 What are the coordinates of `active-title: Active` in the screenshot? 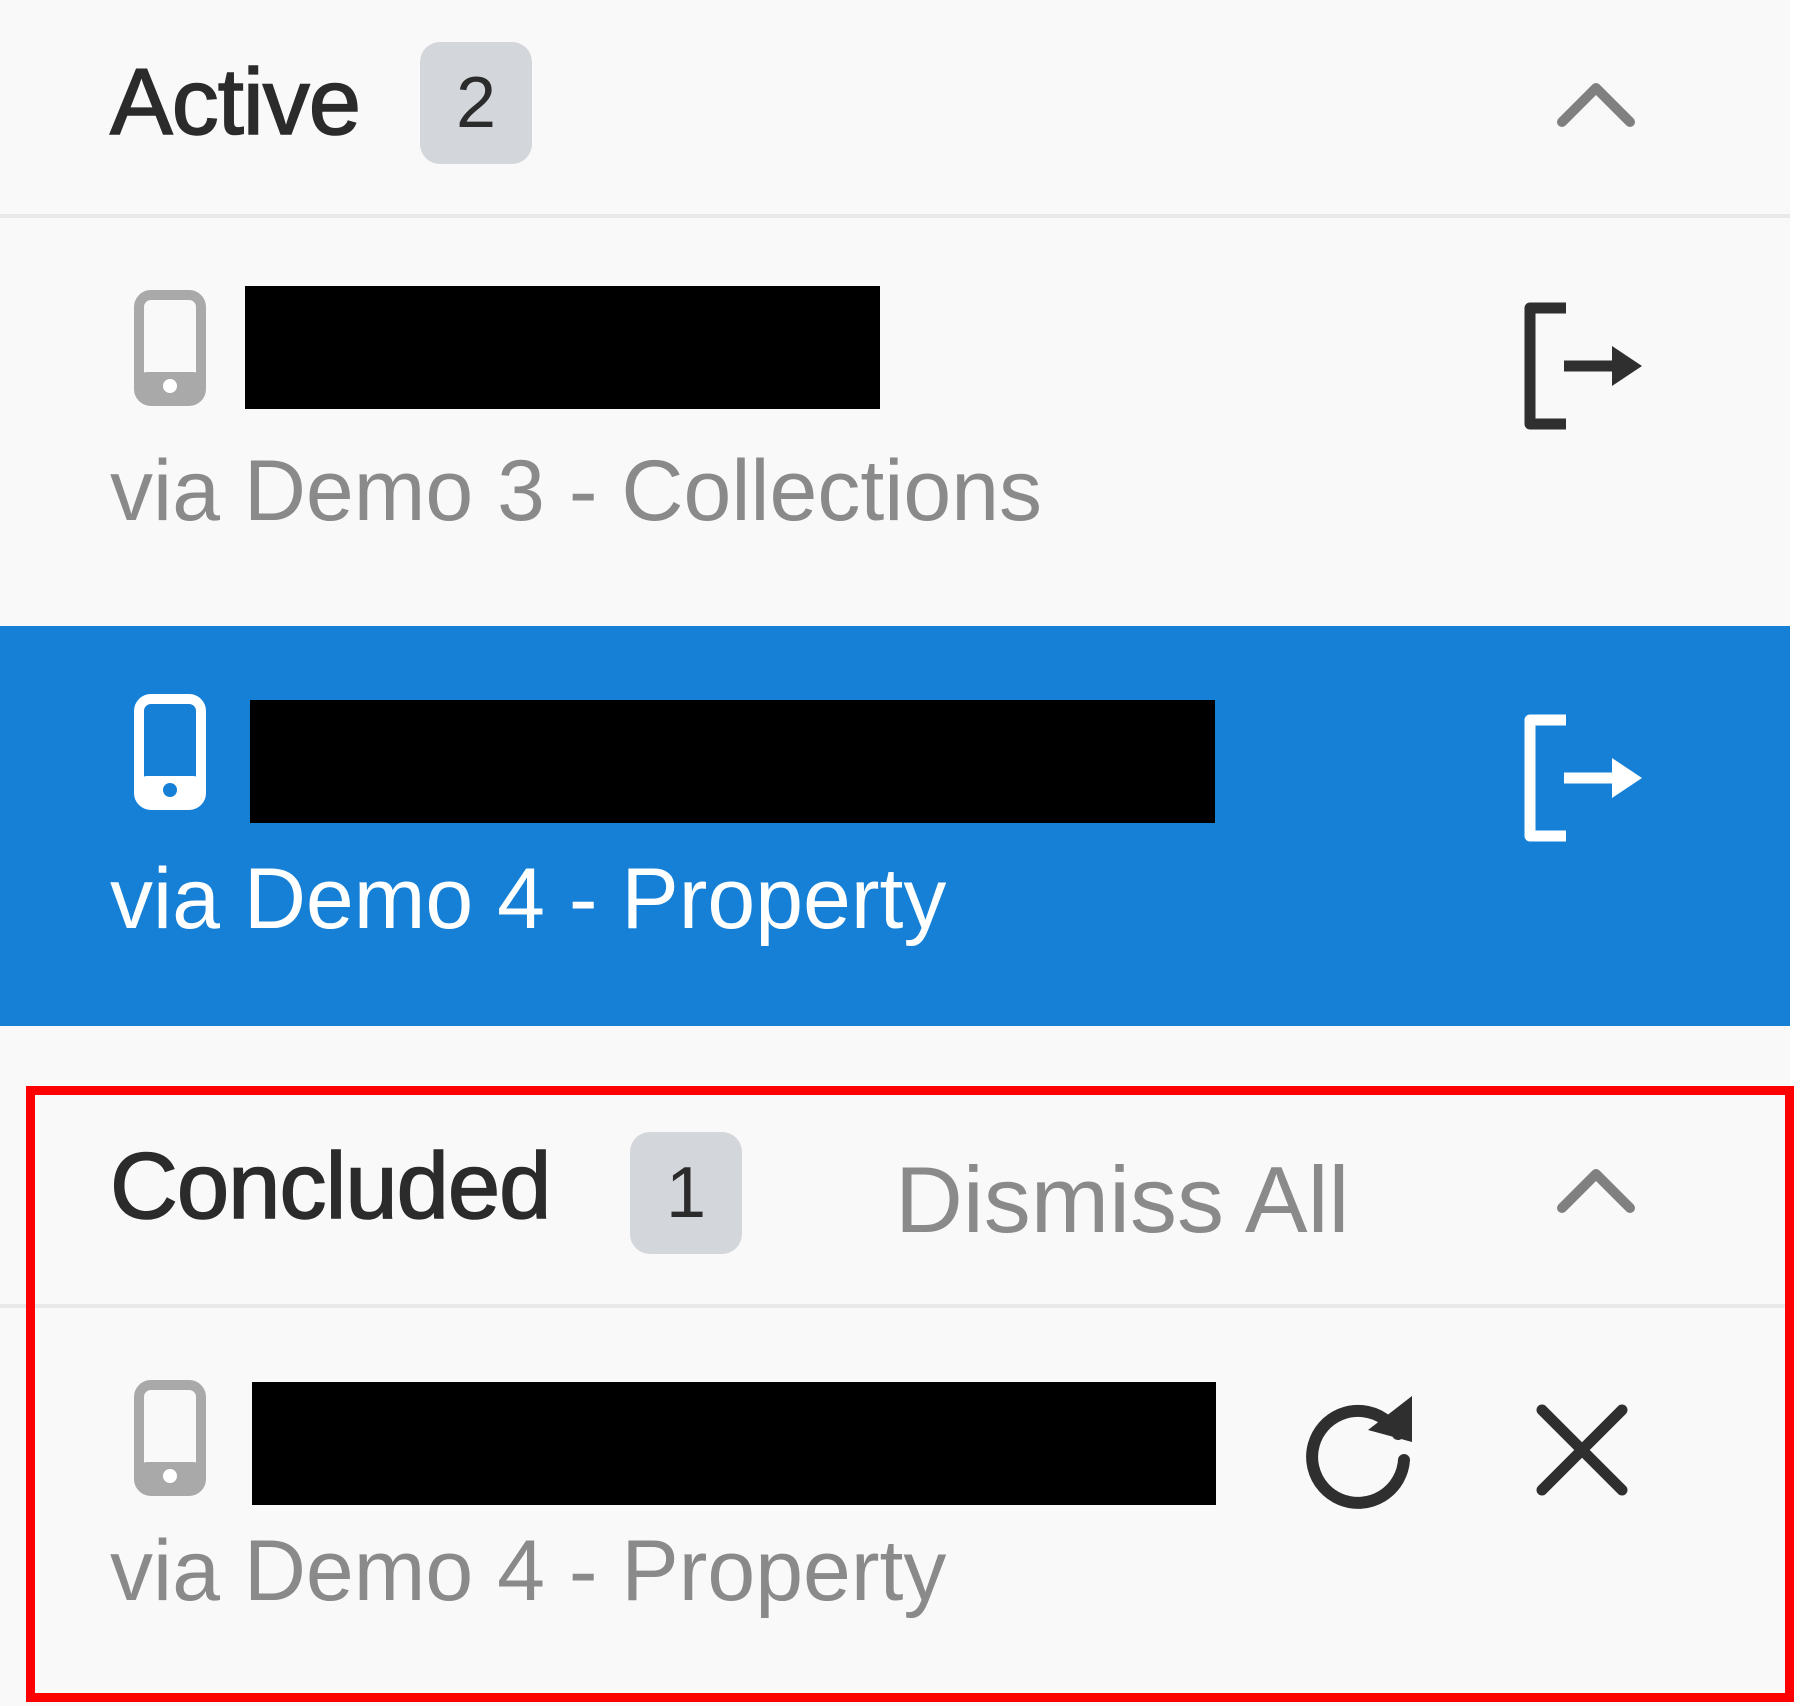 It's located at (235, 101).